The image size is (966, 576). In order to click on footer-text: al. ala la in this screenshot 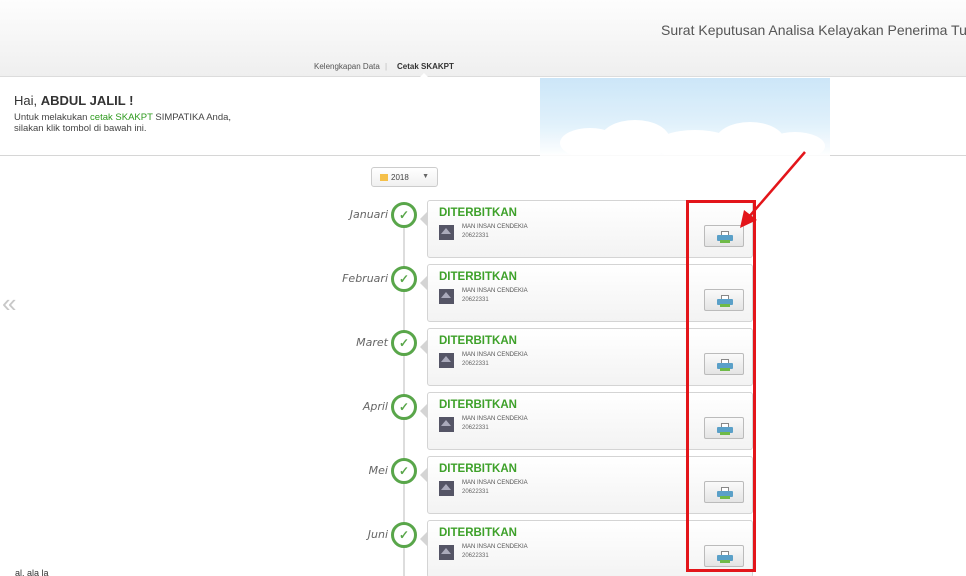, I will do `click(32, 572)`.